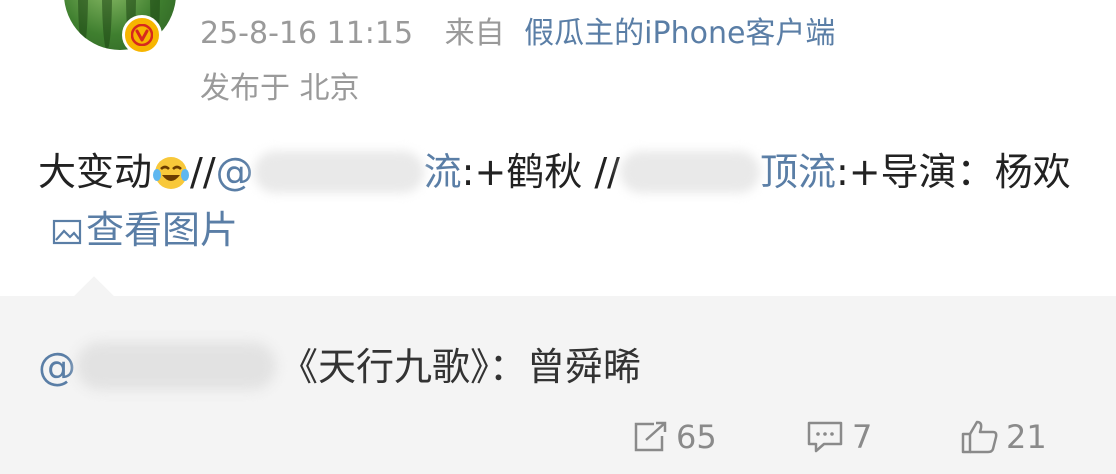 The height and width of the screenshot is (474, 1116). What do you see at coordinates (540, 172) in the screenshot?
I see `content-text: :+鹤秋 //` at bounding box center [540, 172].